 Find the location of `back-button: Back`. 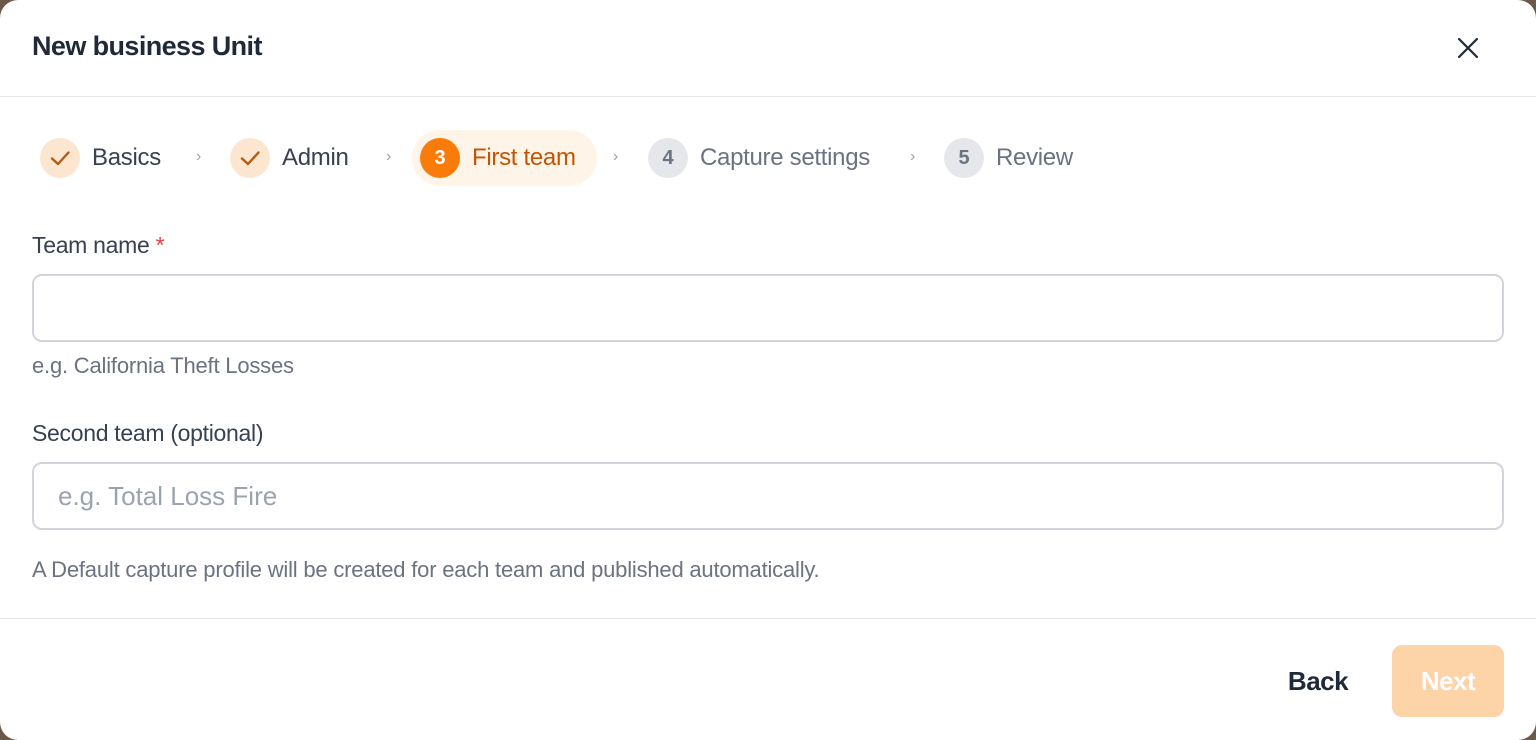

back-button: Back is located at coordinates (1318, 681).